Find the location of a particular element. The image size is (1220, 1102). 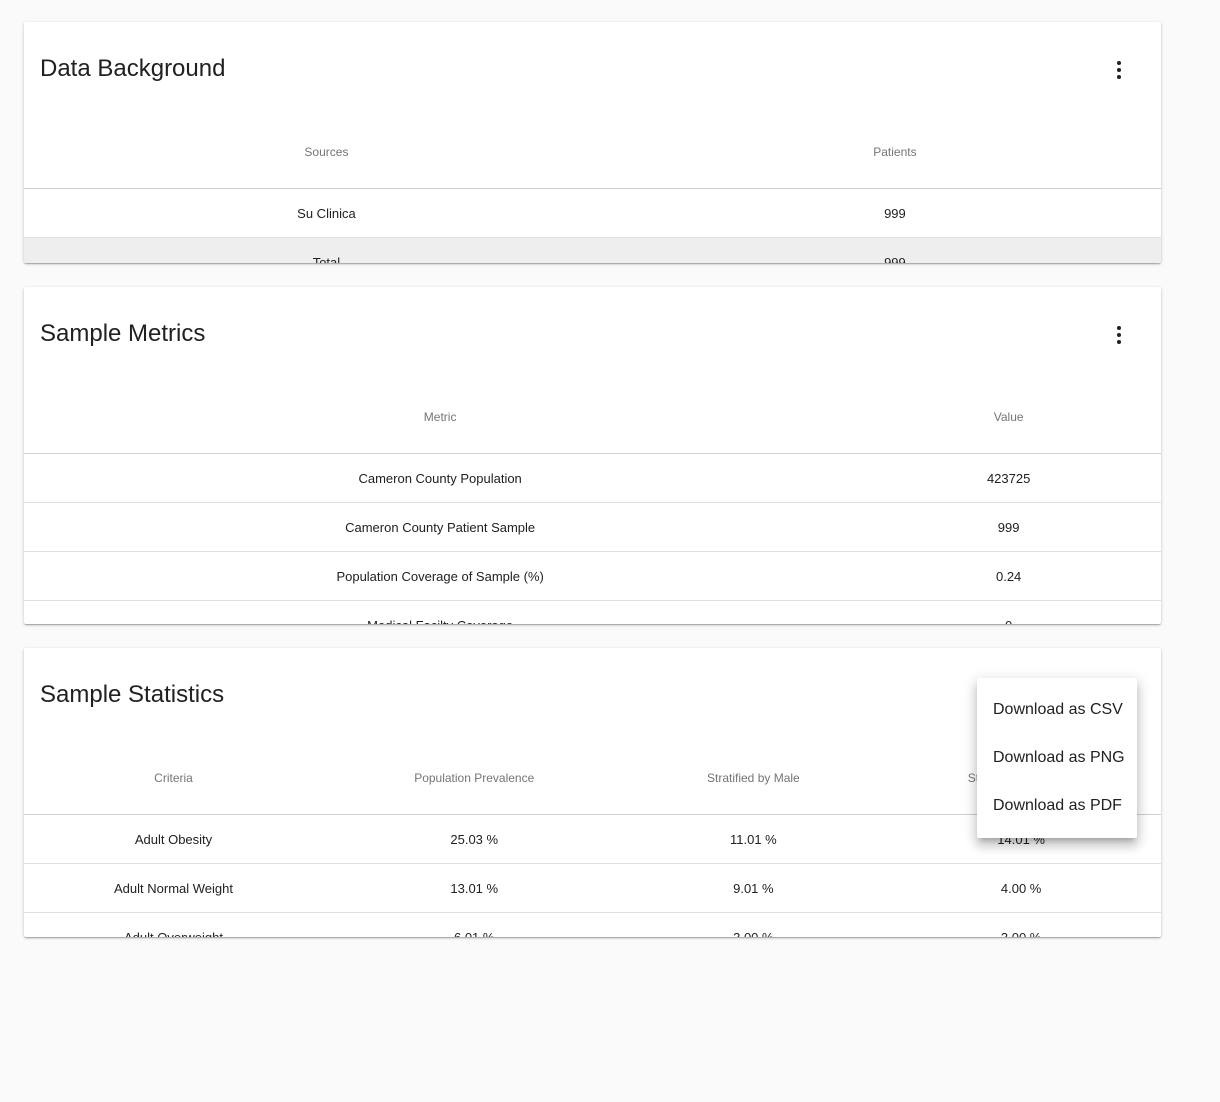

table-cell: Medical Facilty Coverage is located at coordinates (440, 613).